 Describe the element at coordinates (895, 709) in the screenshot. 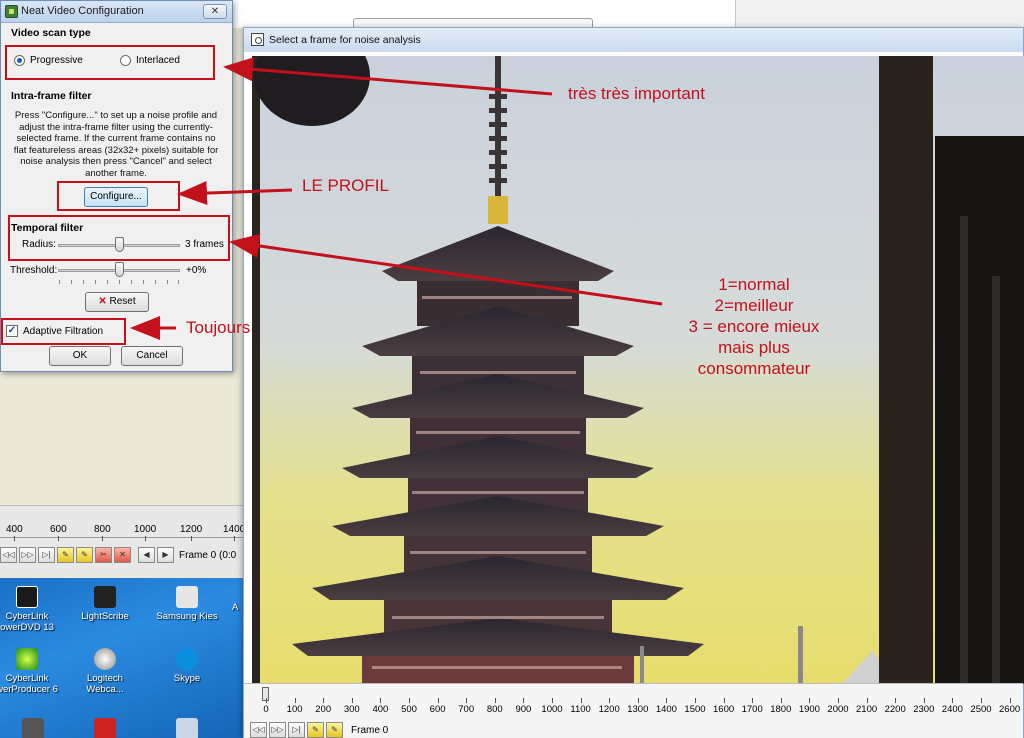

I see `ruler-label: 2200` at that location.